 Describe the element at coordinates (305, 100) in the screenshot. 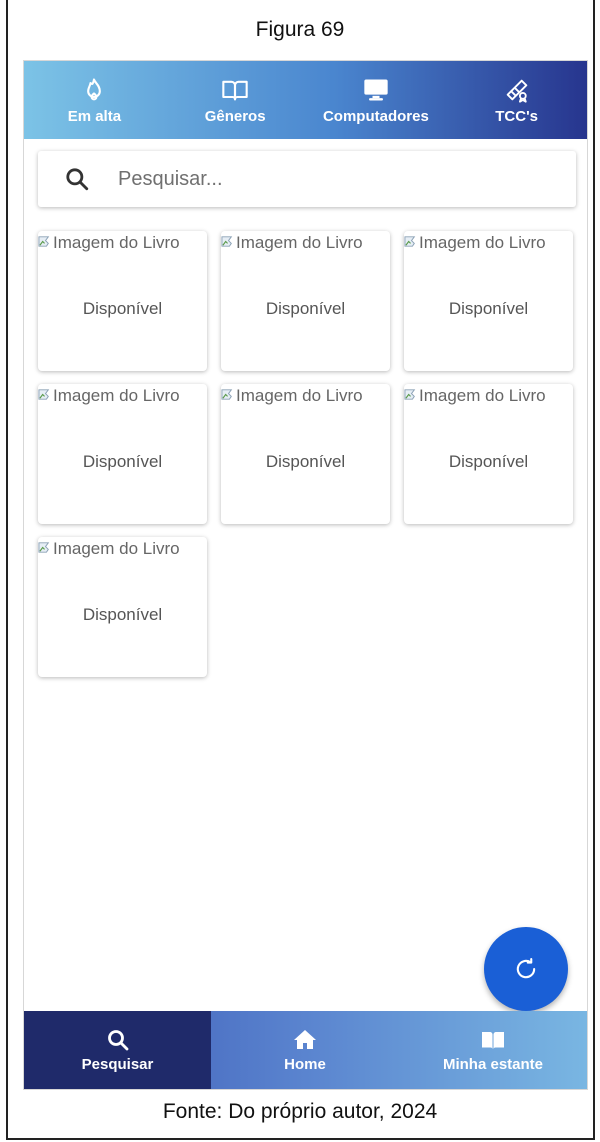

I see `top-navigation: Em alta Gêneros Computadores TCC's` at that location.